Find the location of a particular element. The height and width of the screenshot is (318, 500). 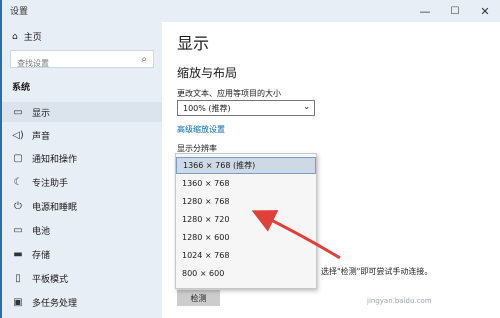

annotation-arrow-icon is located at coordinates (296, 235).